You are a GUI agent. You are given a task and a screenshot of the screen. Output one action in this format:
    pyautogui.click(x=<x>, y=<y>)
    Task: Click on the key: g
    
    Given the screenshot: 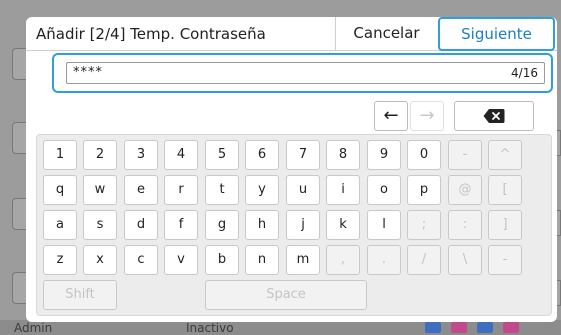 What is the action you would take?
    pyautogui.click(x=222, y=225)
    